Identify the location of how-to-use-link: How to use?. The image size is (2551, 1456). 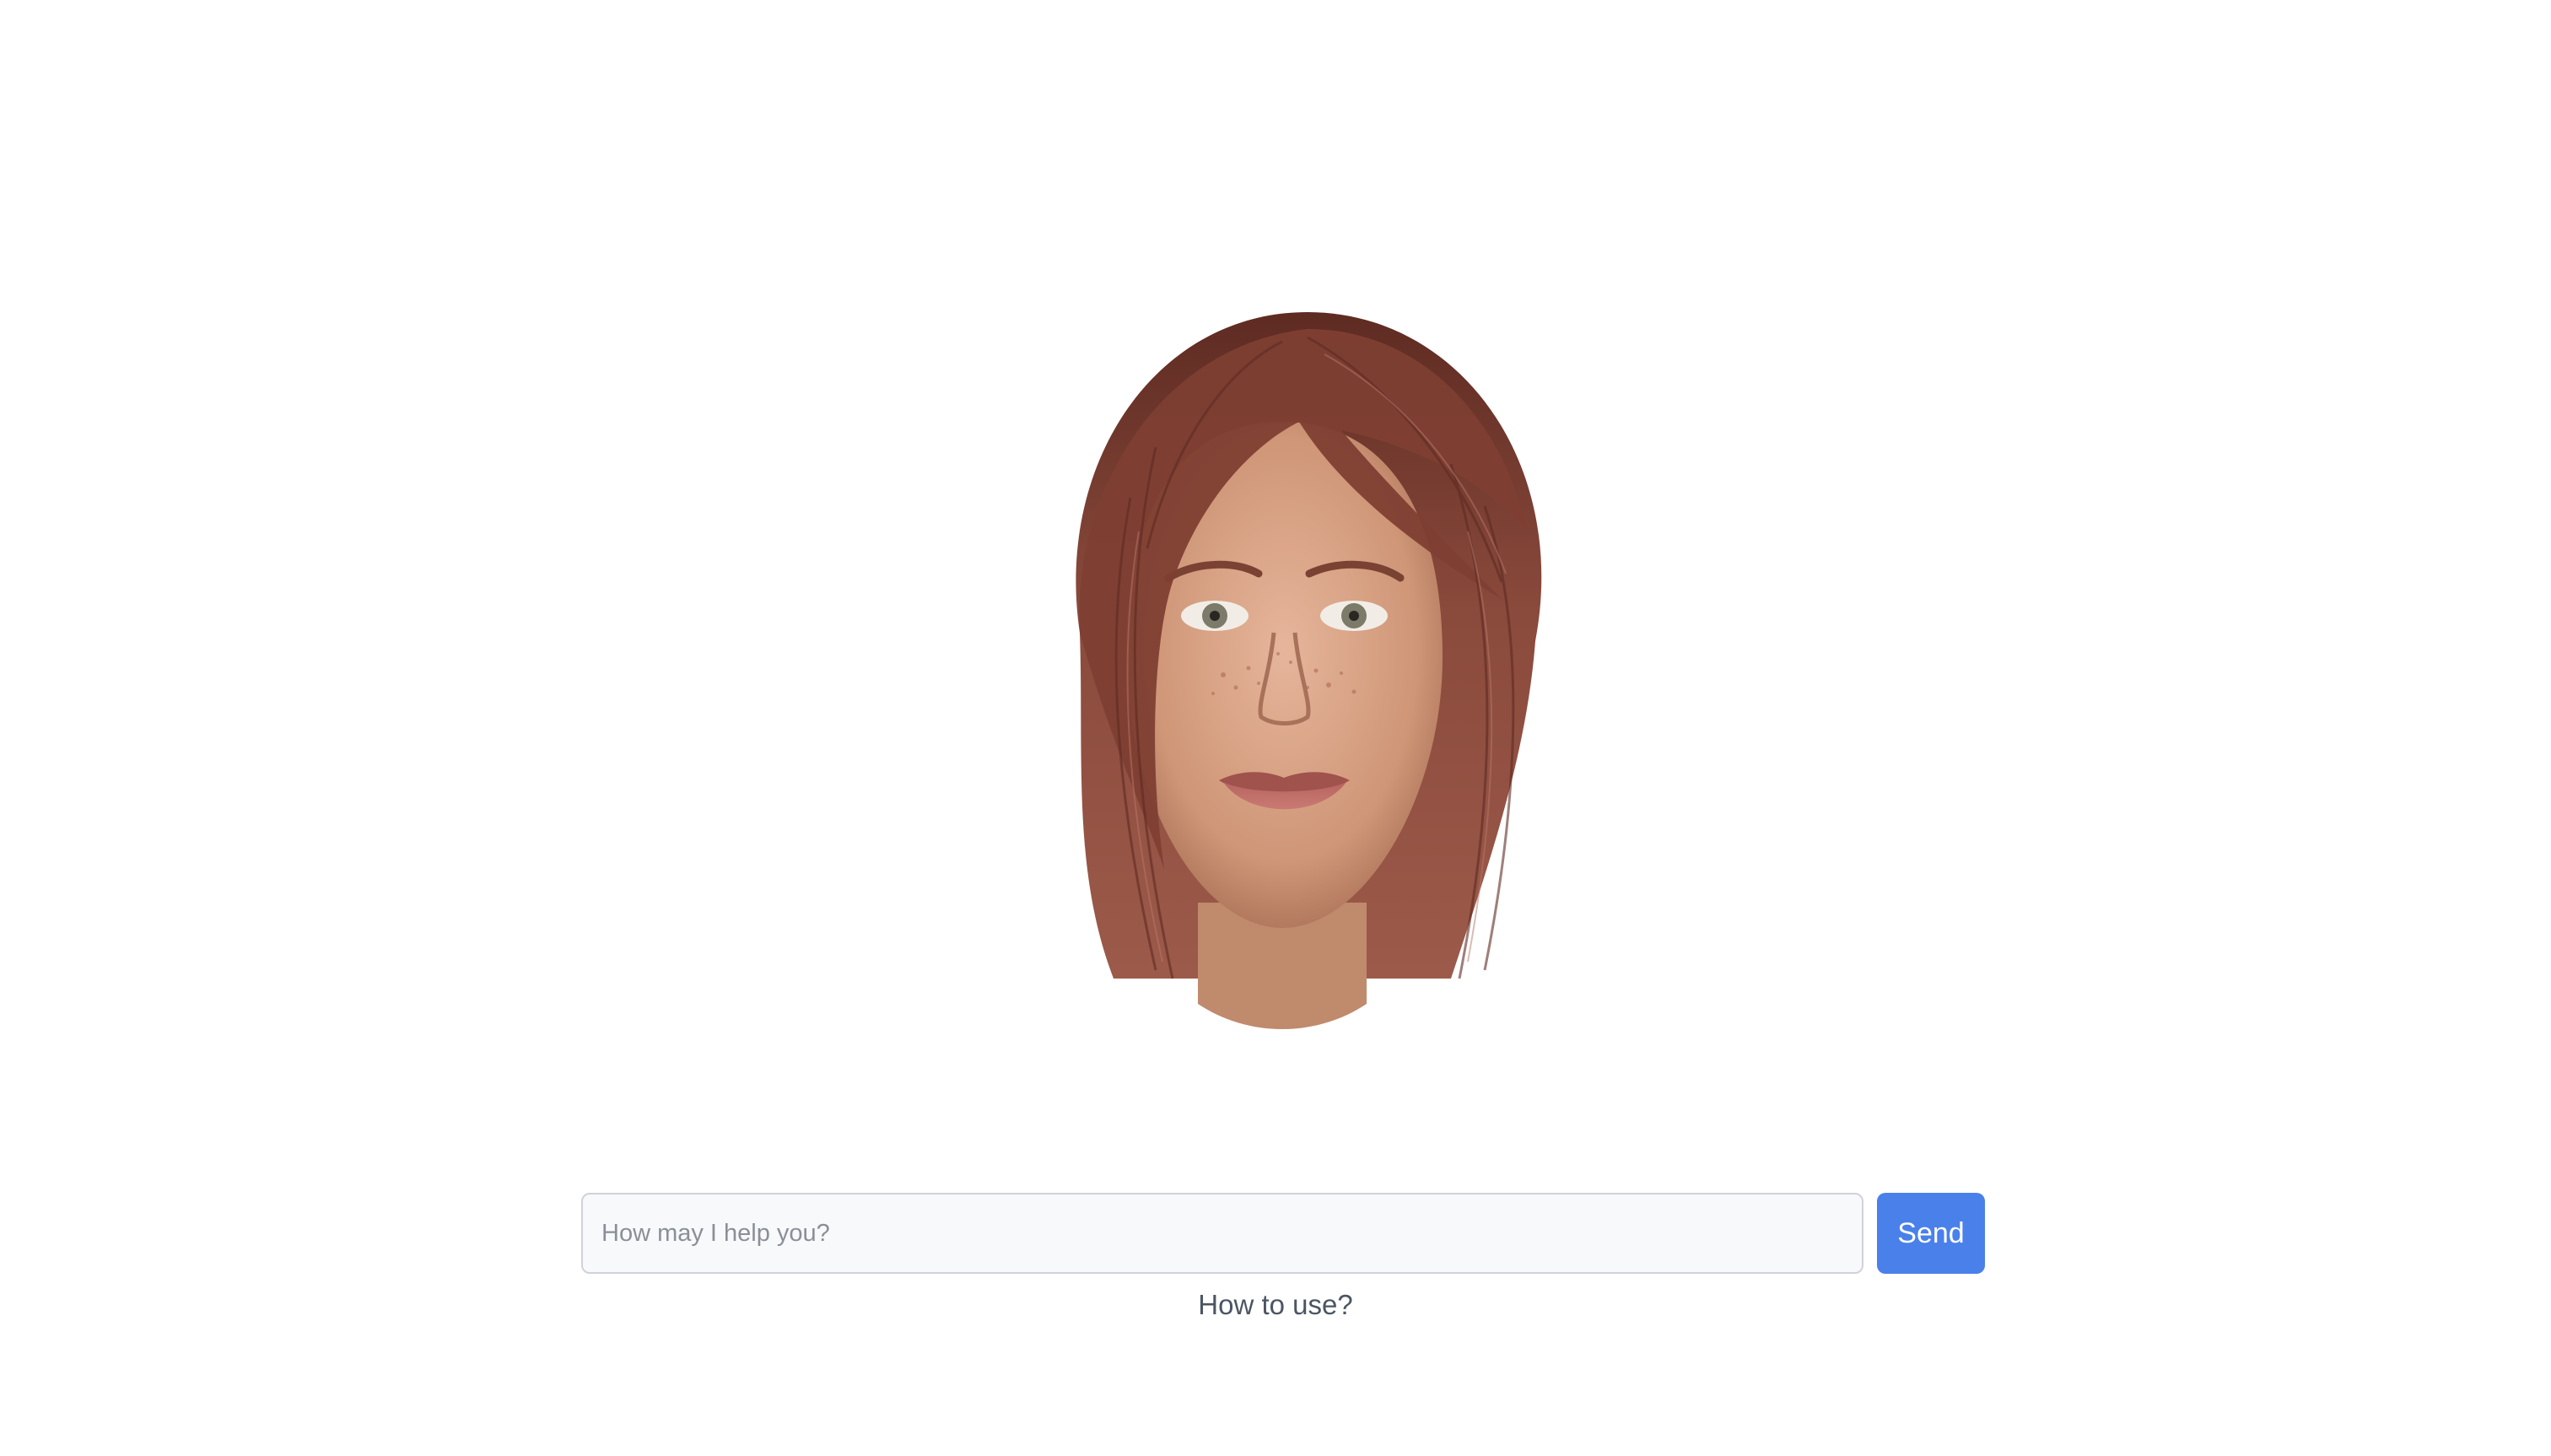
(1275, 1304).